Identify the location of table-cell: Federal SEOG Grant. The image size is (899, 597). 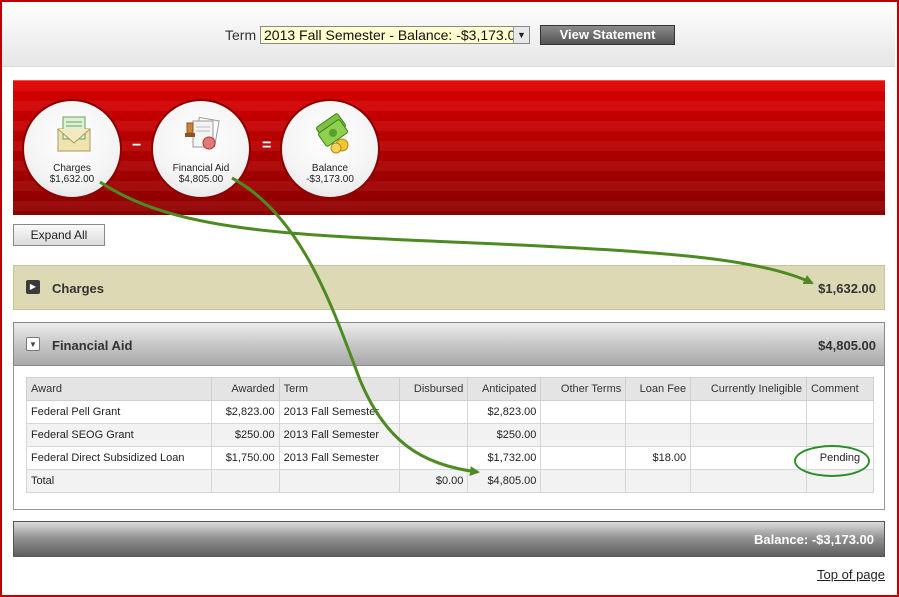
(119, 435).